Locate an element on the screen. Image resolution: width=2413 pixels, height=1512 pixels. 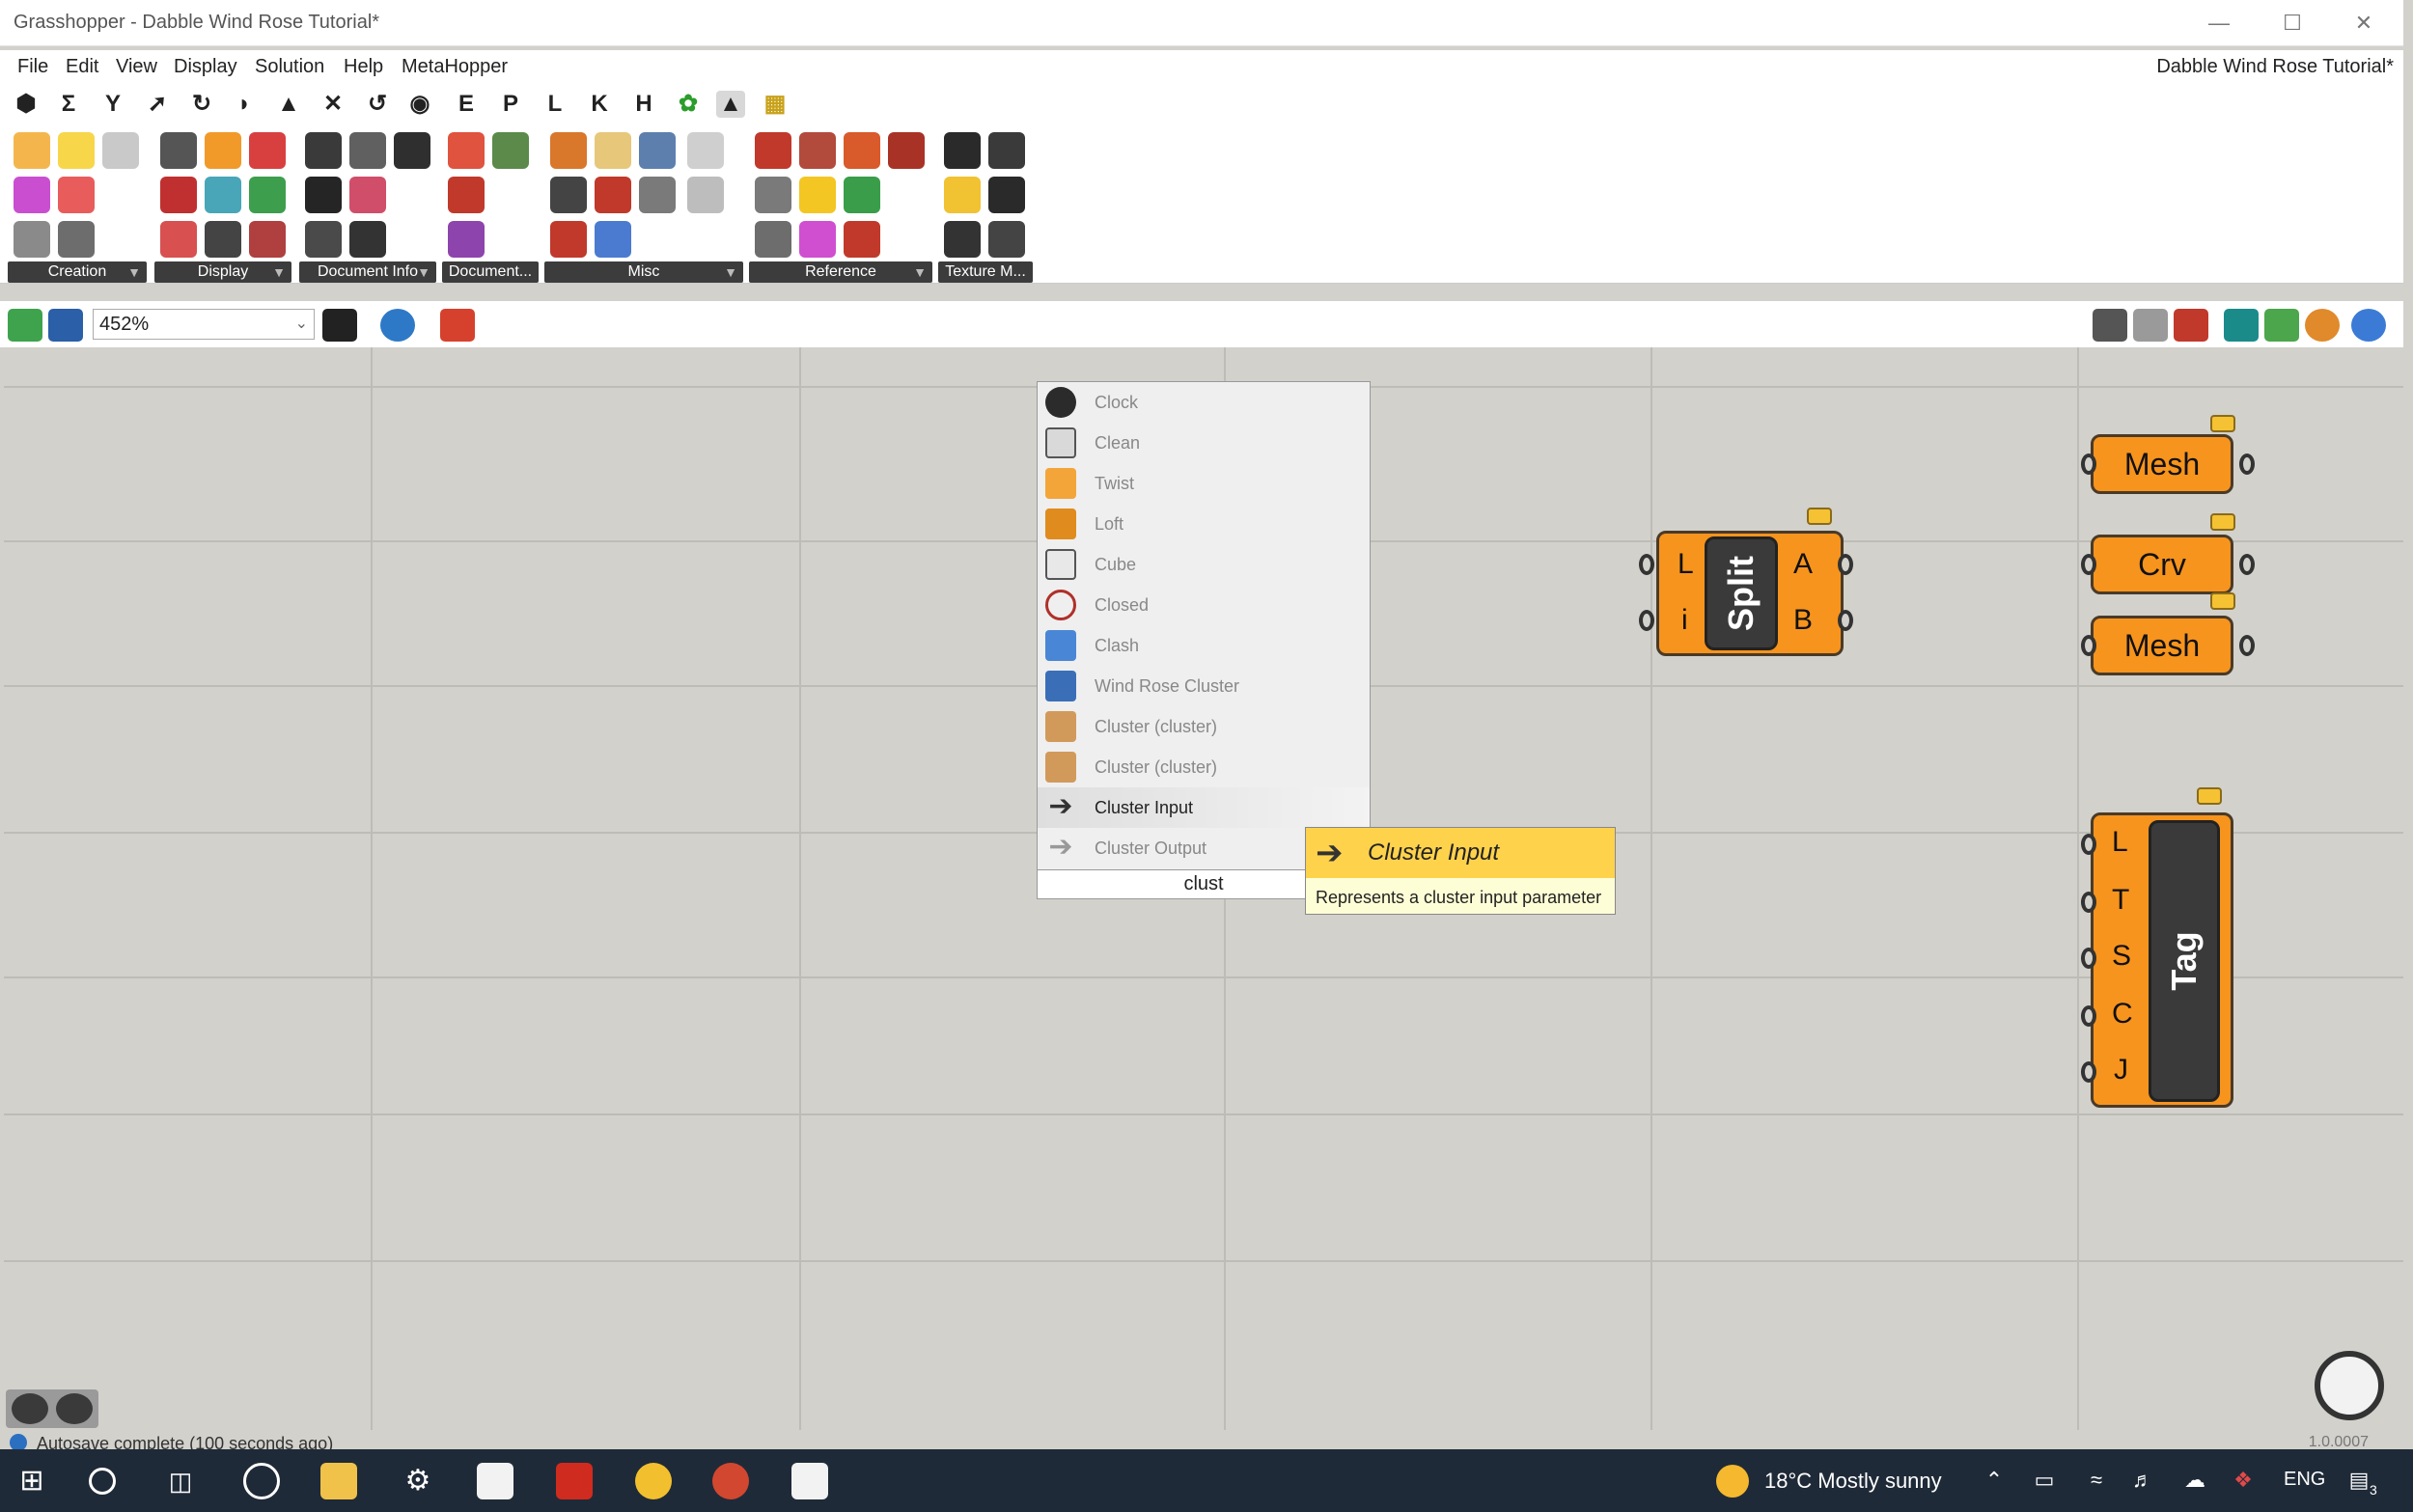
reference-geometry-icon is located at coordinates (773, 195).